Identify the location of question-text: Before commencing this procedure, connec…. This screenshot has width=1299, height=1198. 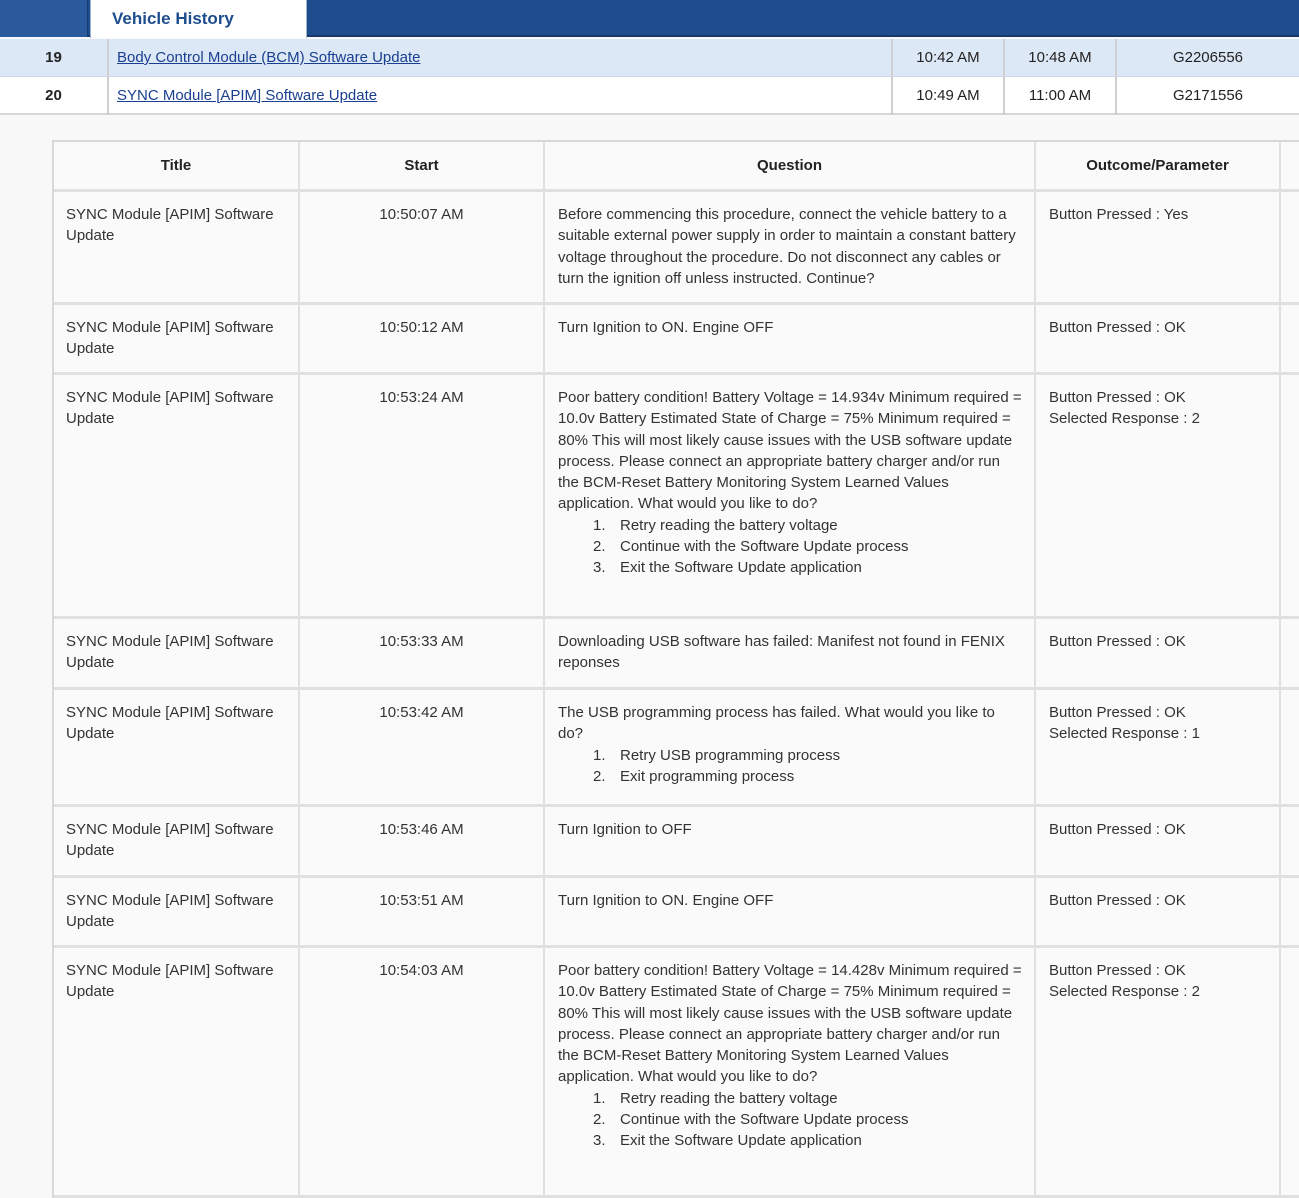
(787, 246).